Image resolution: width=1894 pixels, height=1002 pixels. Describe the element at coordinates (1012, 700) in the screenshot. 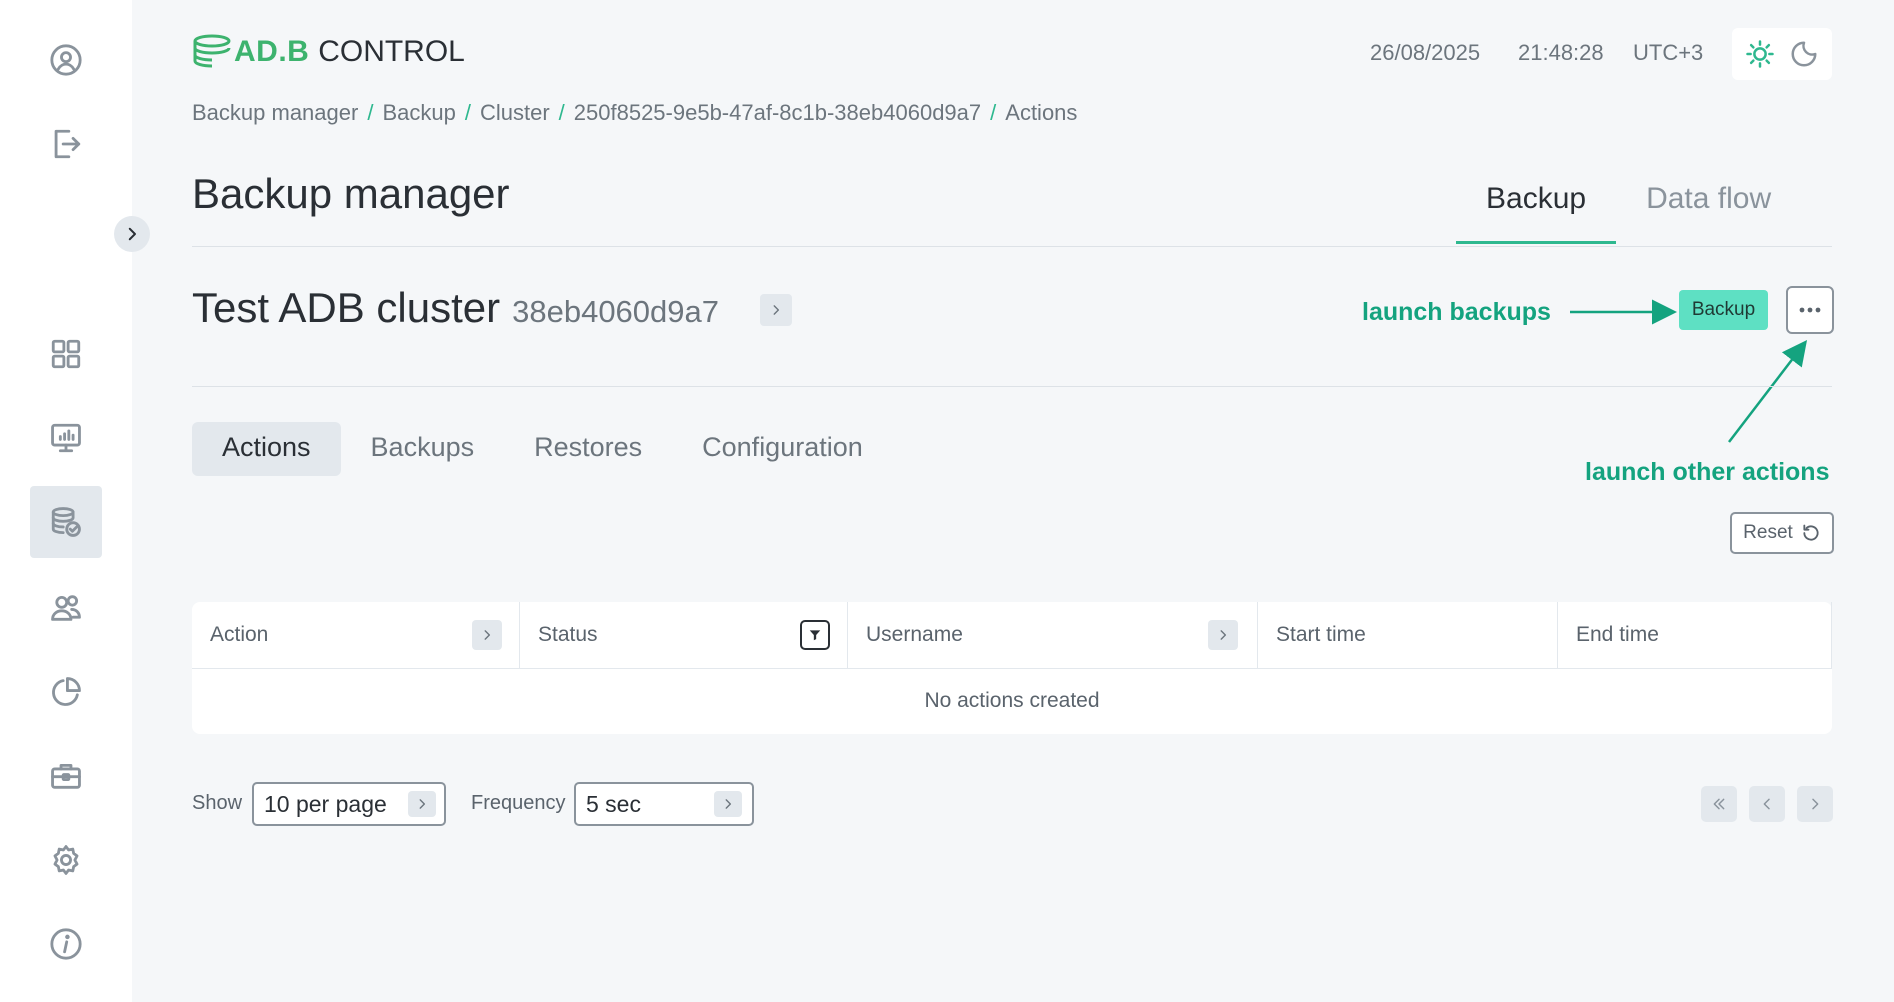

I see `table-empty-message: No actions created` at that location.